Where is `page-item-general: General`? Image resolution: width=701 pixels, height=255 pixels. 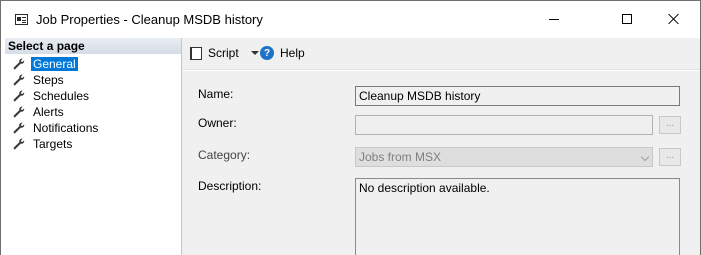
page-item-general: General is located at coordinates (56, 64).